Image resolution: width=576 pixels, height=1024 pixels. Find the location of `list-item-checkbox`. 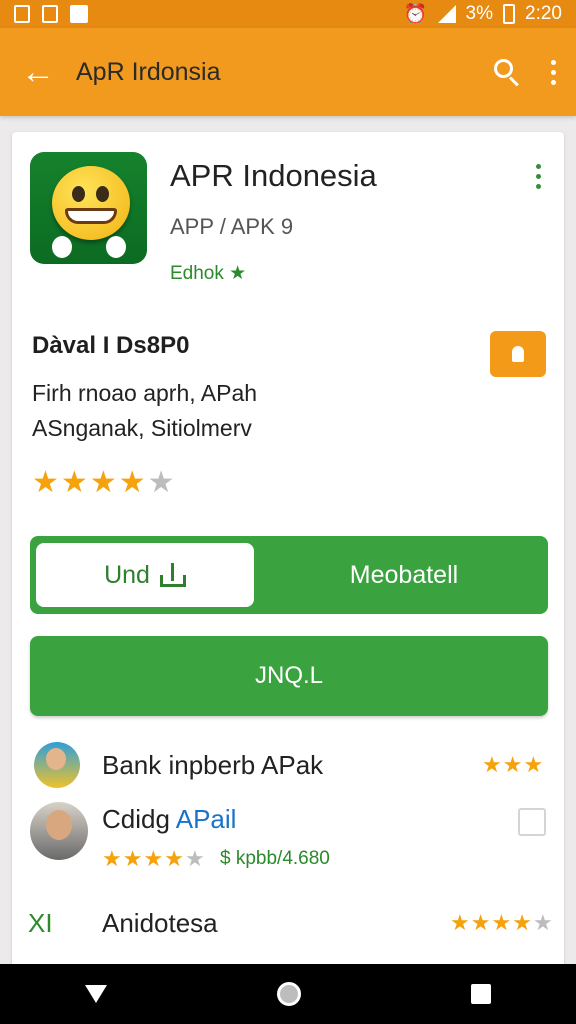

list-item-checkbox is located at coordinates (532, 822).